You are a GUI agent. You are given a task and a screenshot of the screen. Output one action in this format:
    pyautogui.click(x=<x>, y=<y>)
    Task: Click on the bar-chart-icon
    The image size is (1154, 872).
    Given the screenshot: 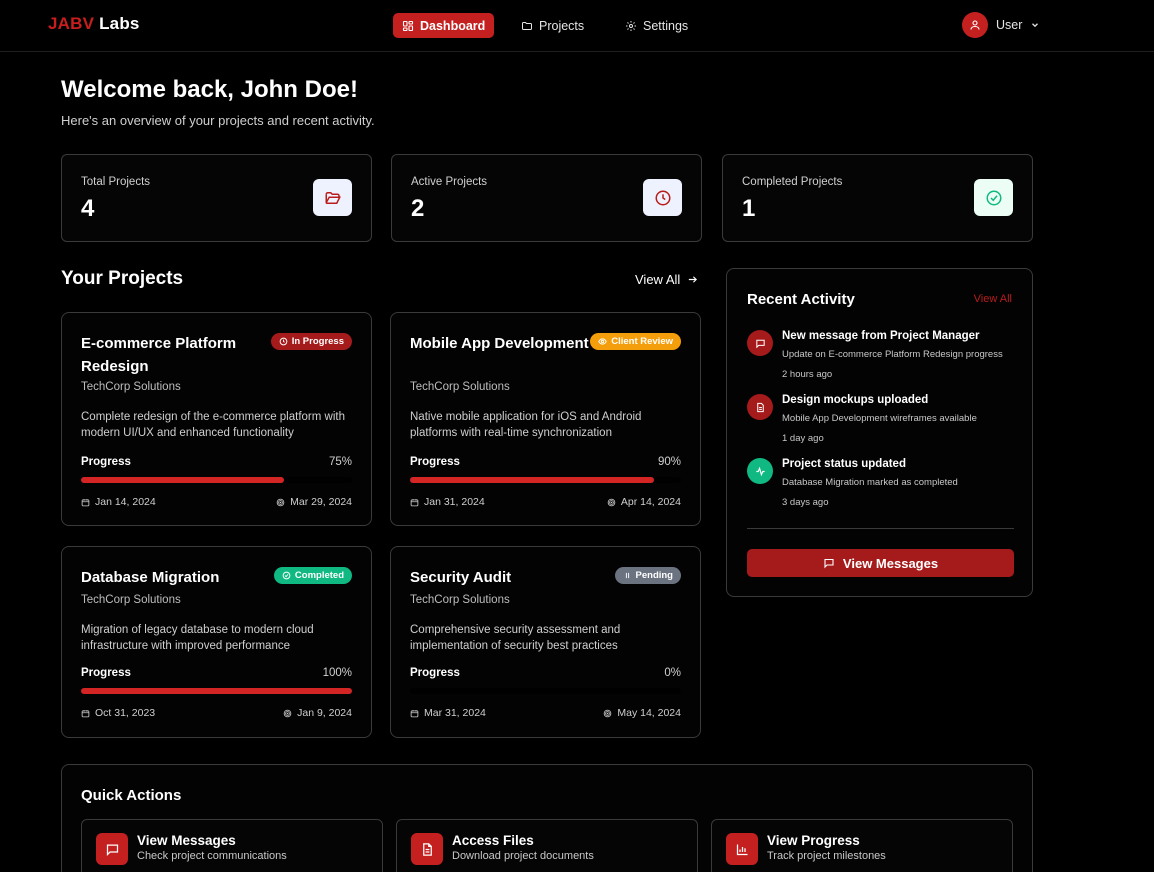 What is the action you would take?
    pyautogui.click(x=741, y=849)
    